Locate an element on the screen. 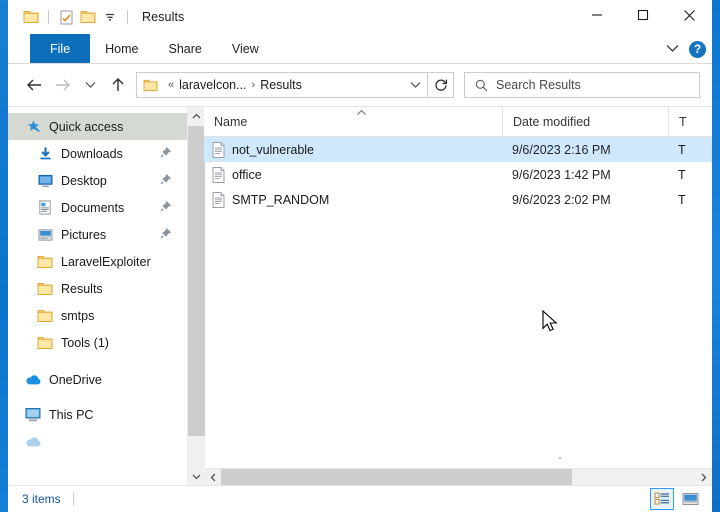 Image resolution: width=720 pixels, height=512 pixels. sidebar-label-onedrive: OneDrive is located at coordinates (75, 379).